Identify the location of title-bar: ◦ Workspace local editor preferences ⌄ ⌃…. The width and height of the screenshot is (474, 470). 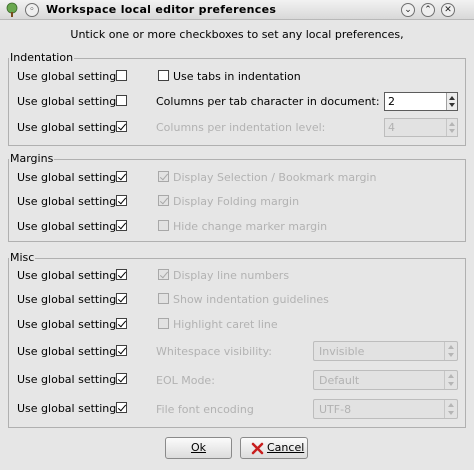
(237, 10).